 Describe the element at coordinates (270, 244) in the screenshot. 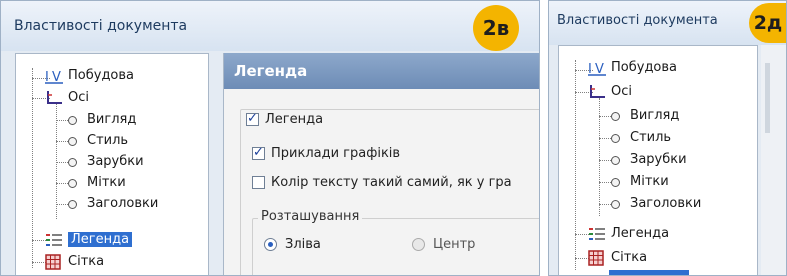

I see `radio-selected-icon` at that location.